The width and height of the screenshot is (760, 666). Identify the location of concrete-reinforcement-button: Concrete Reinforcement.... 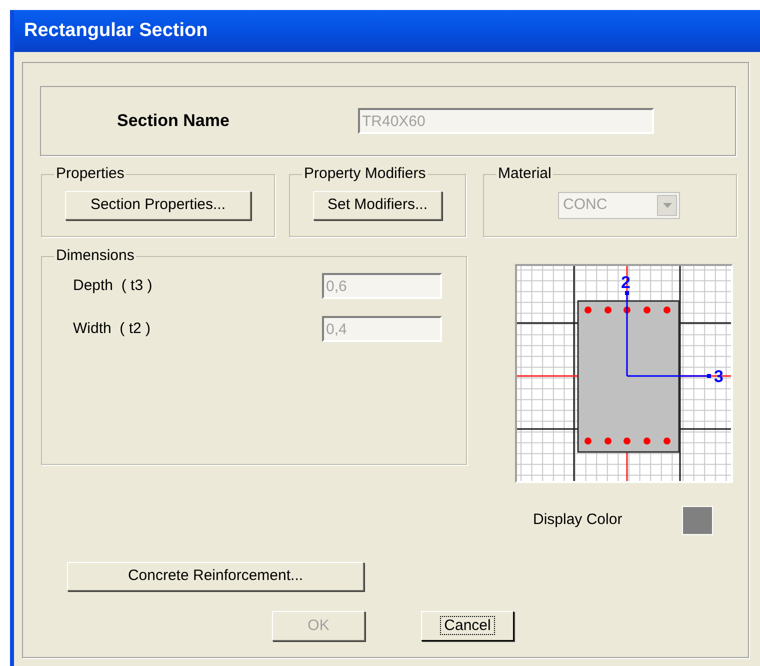
(215, 576).